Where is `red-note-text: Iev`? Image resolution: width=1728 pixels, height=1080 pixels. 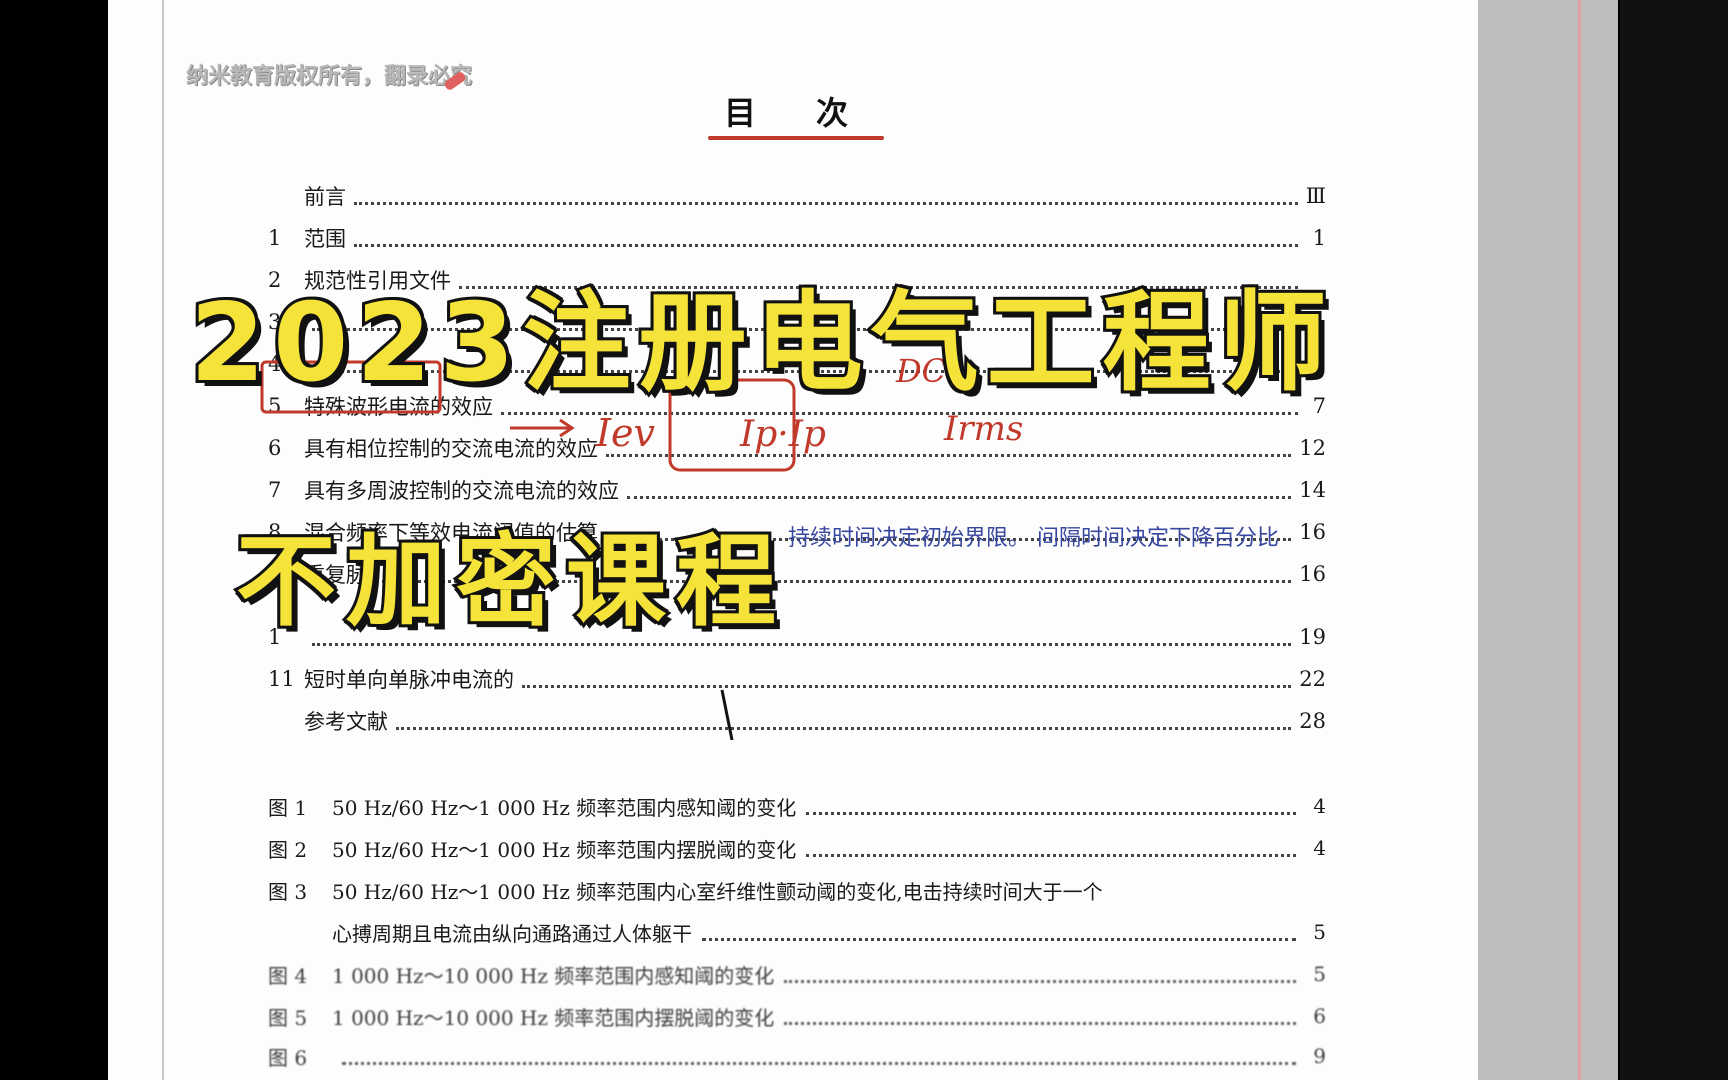 red-note-text: Iev is located at coordinates (625, 433).